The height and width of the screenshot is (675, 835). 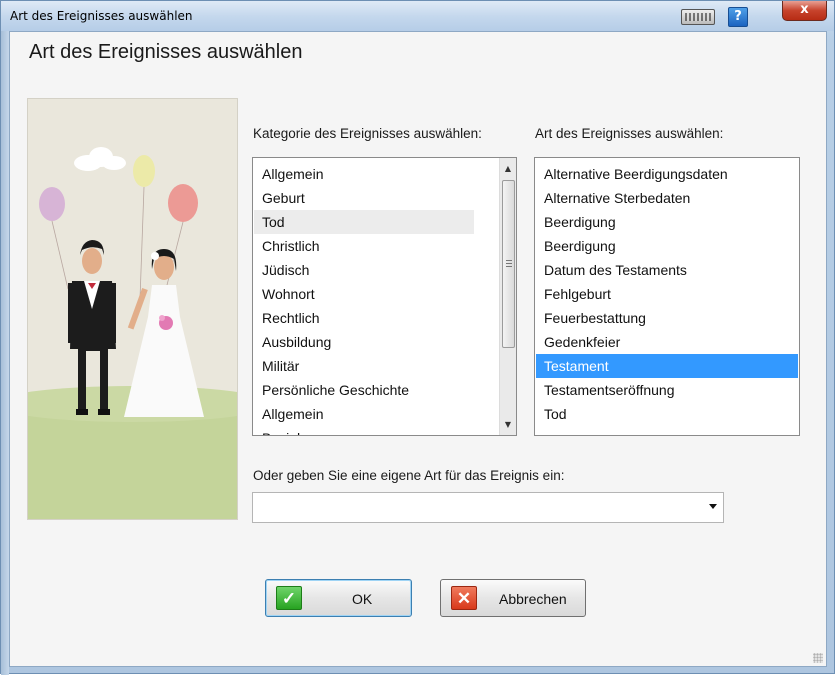 What do you see at coordinates (629, 133) in the screenshot?
I see `event-type-label: Art des Ereignisses auswählen:` at bounding box center [629, 133].